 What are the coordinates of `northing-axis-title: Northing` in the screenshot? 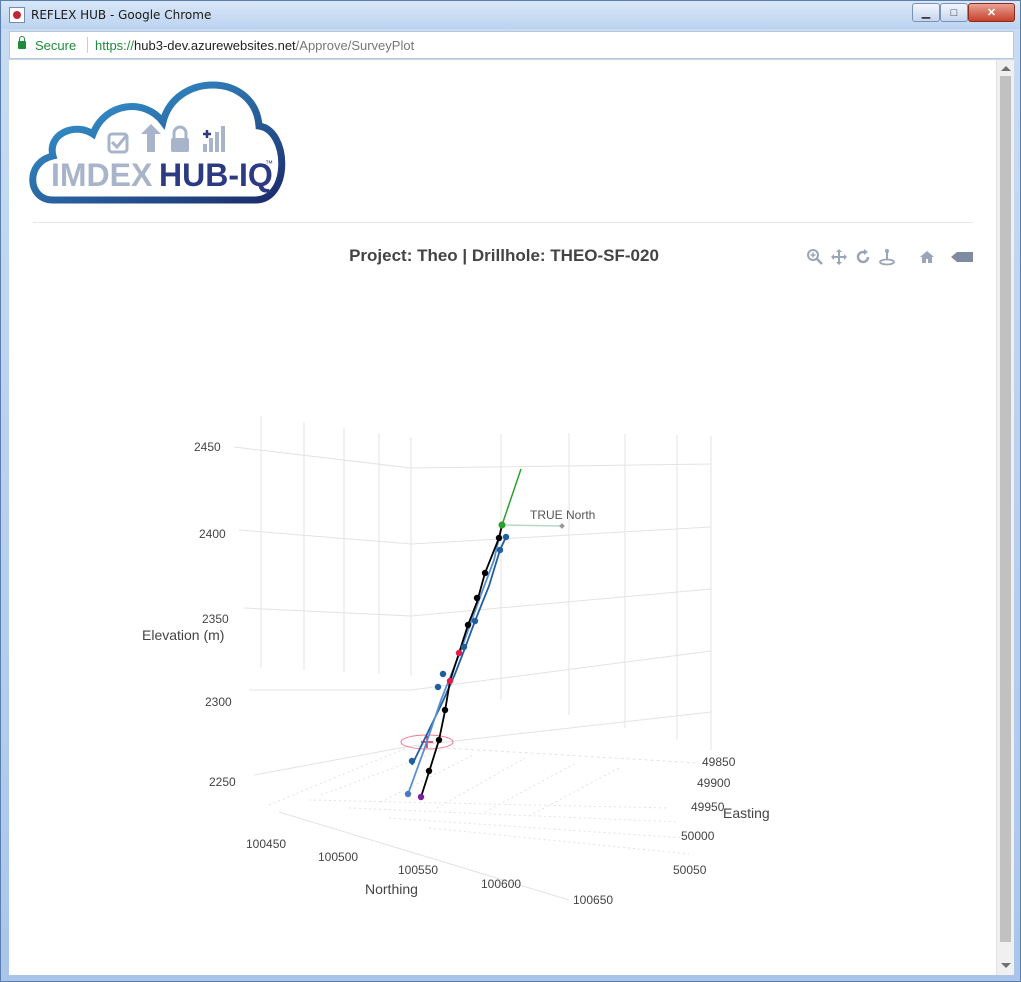 It's located at (391, 889).